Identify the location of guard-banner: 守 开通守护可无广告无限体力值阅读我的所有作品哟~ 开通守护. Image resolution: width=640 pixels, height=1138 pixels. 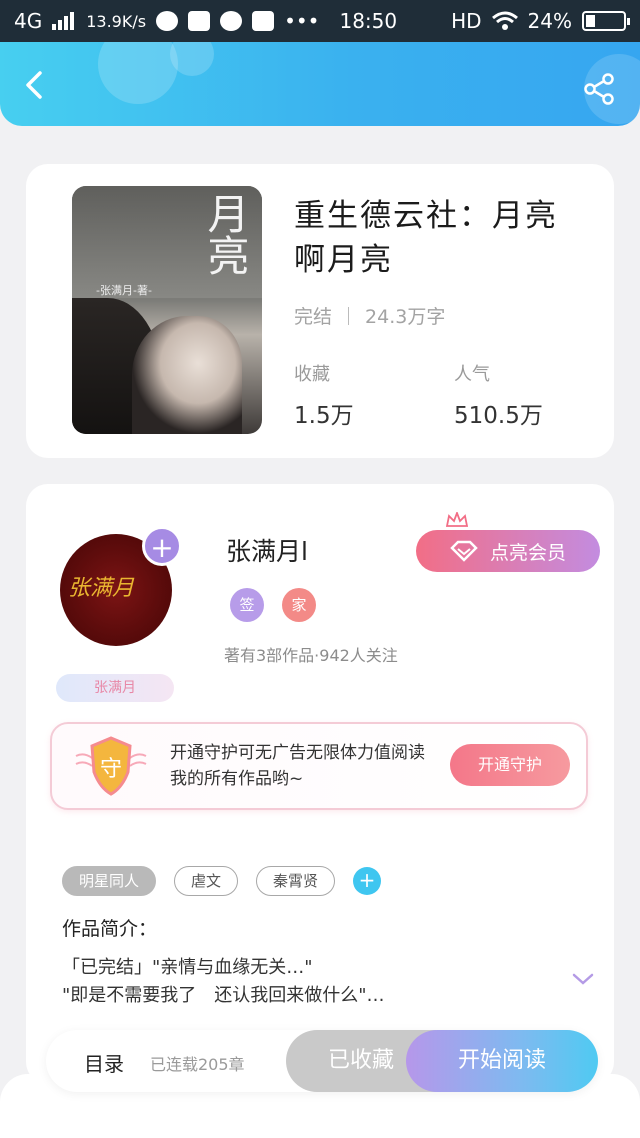
(319, 766).